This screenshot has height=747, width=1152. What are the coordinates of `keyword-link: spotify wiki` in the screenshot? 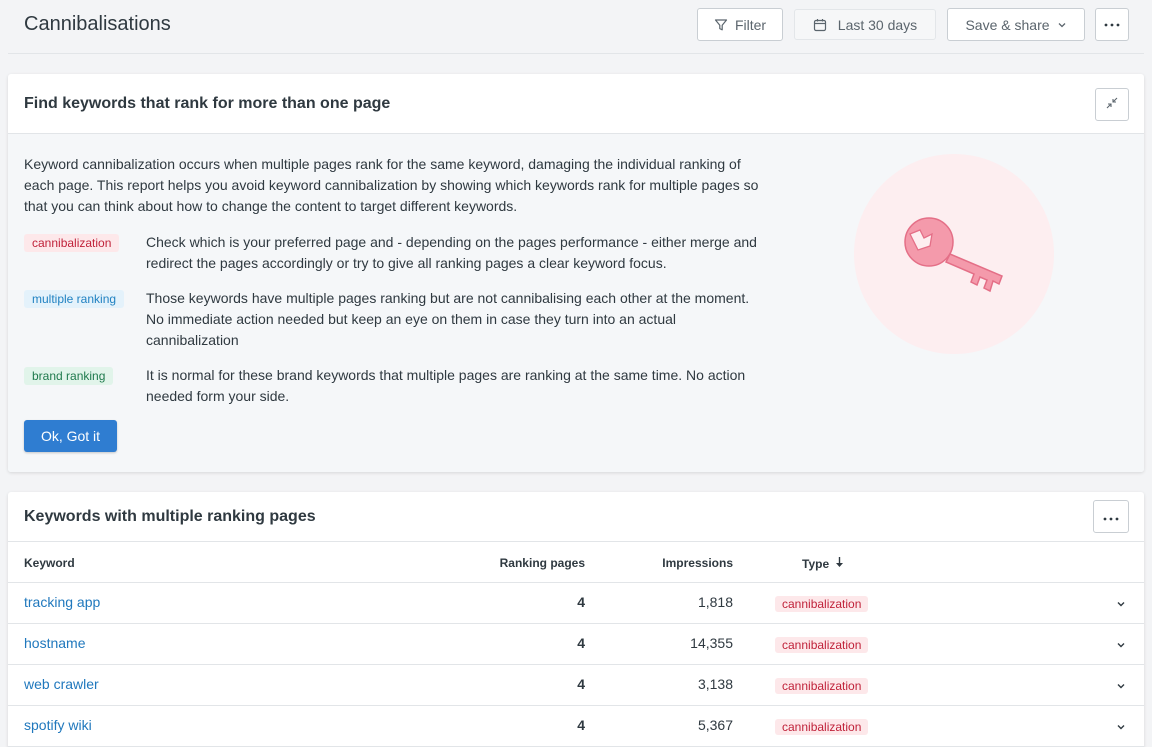 It's located at (58, 725).